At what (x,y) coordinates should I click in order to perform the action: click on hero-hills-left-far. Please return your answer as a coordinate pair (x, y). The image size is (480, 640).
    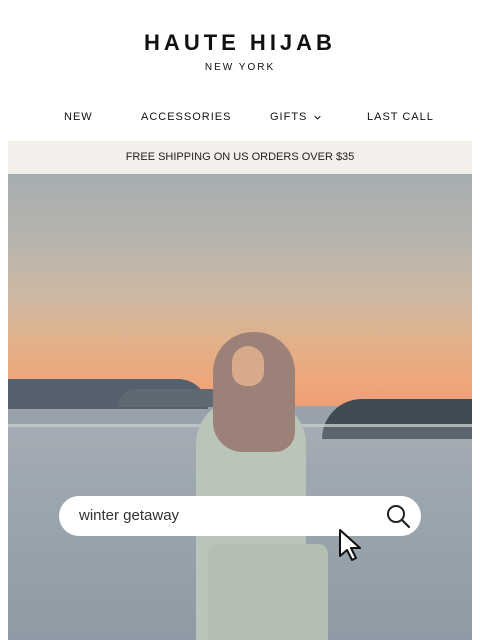
    Looking at the image, I should click on (173, 398).